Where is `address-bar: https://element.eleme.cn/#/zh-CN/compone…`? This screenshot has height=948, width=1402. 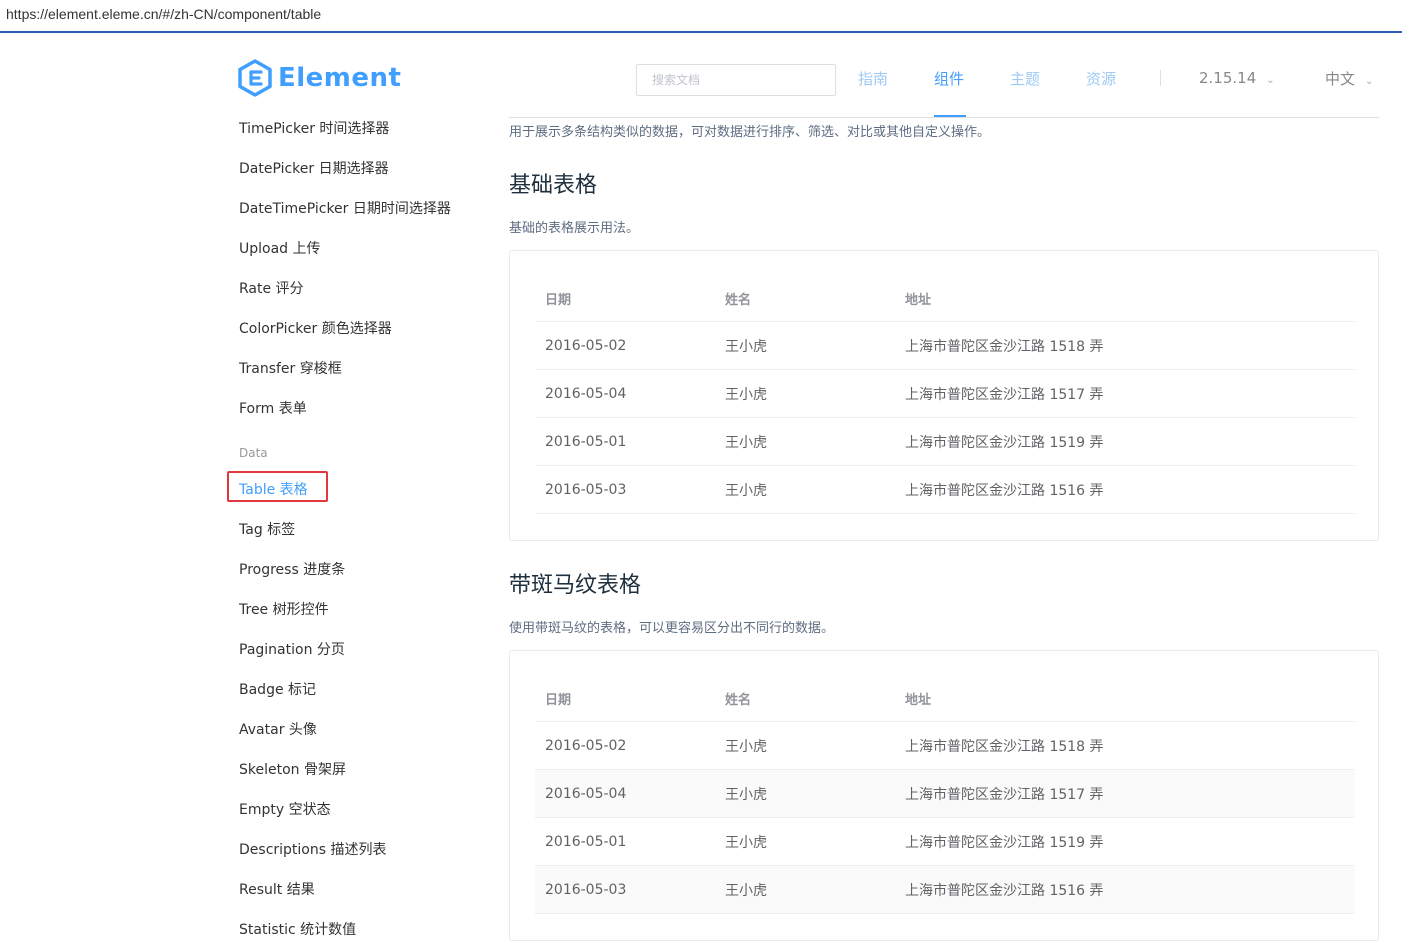
address-bar: https://element.eleme.cn/#/zh-CN/compone… is located at coordinates (701, 16).